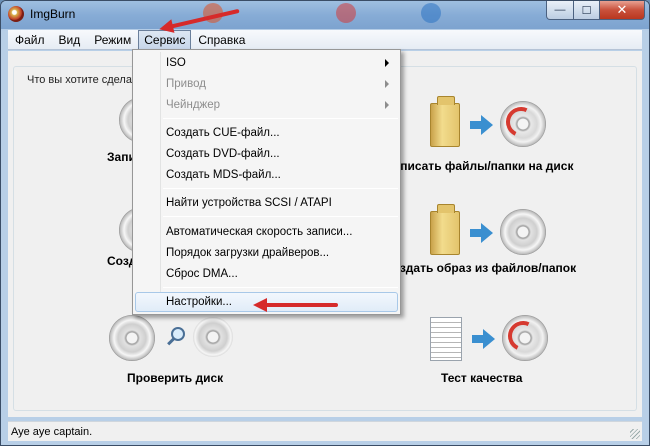 Image resolution: width=650 pixels, height=446 pixels. Describe the element at coordinates (52, 432) in the screenshot. I see `status-text: Aye aye captain.` at that location.